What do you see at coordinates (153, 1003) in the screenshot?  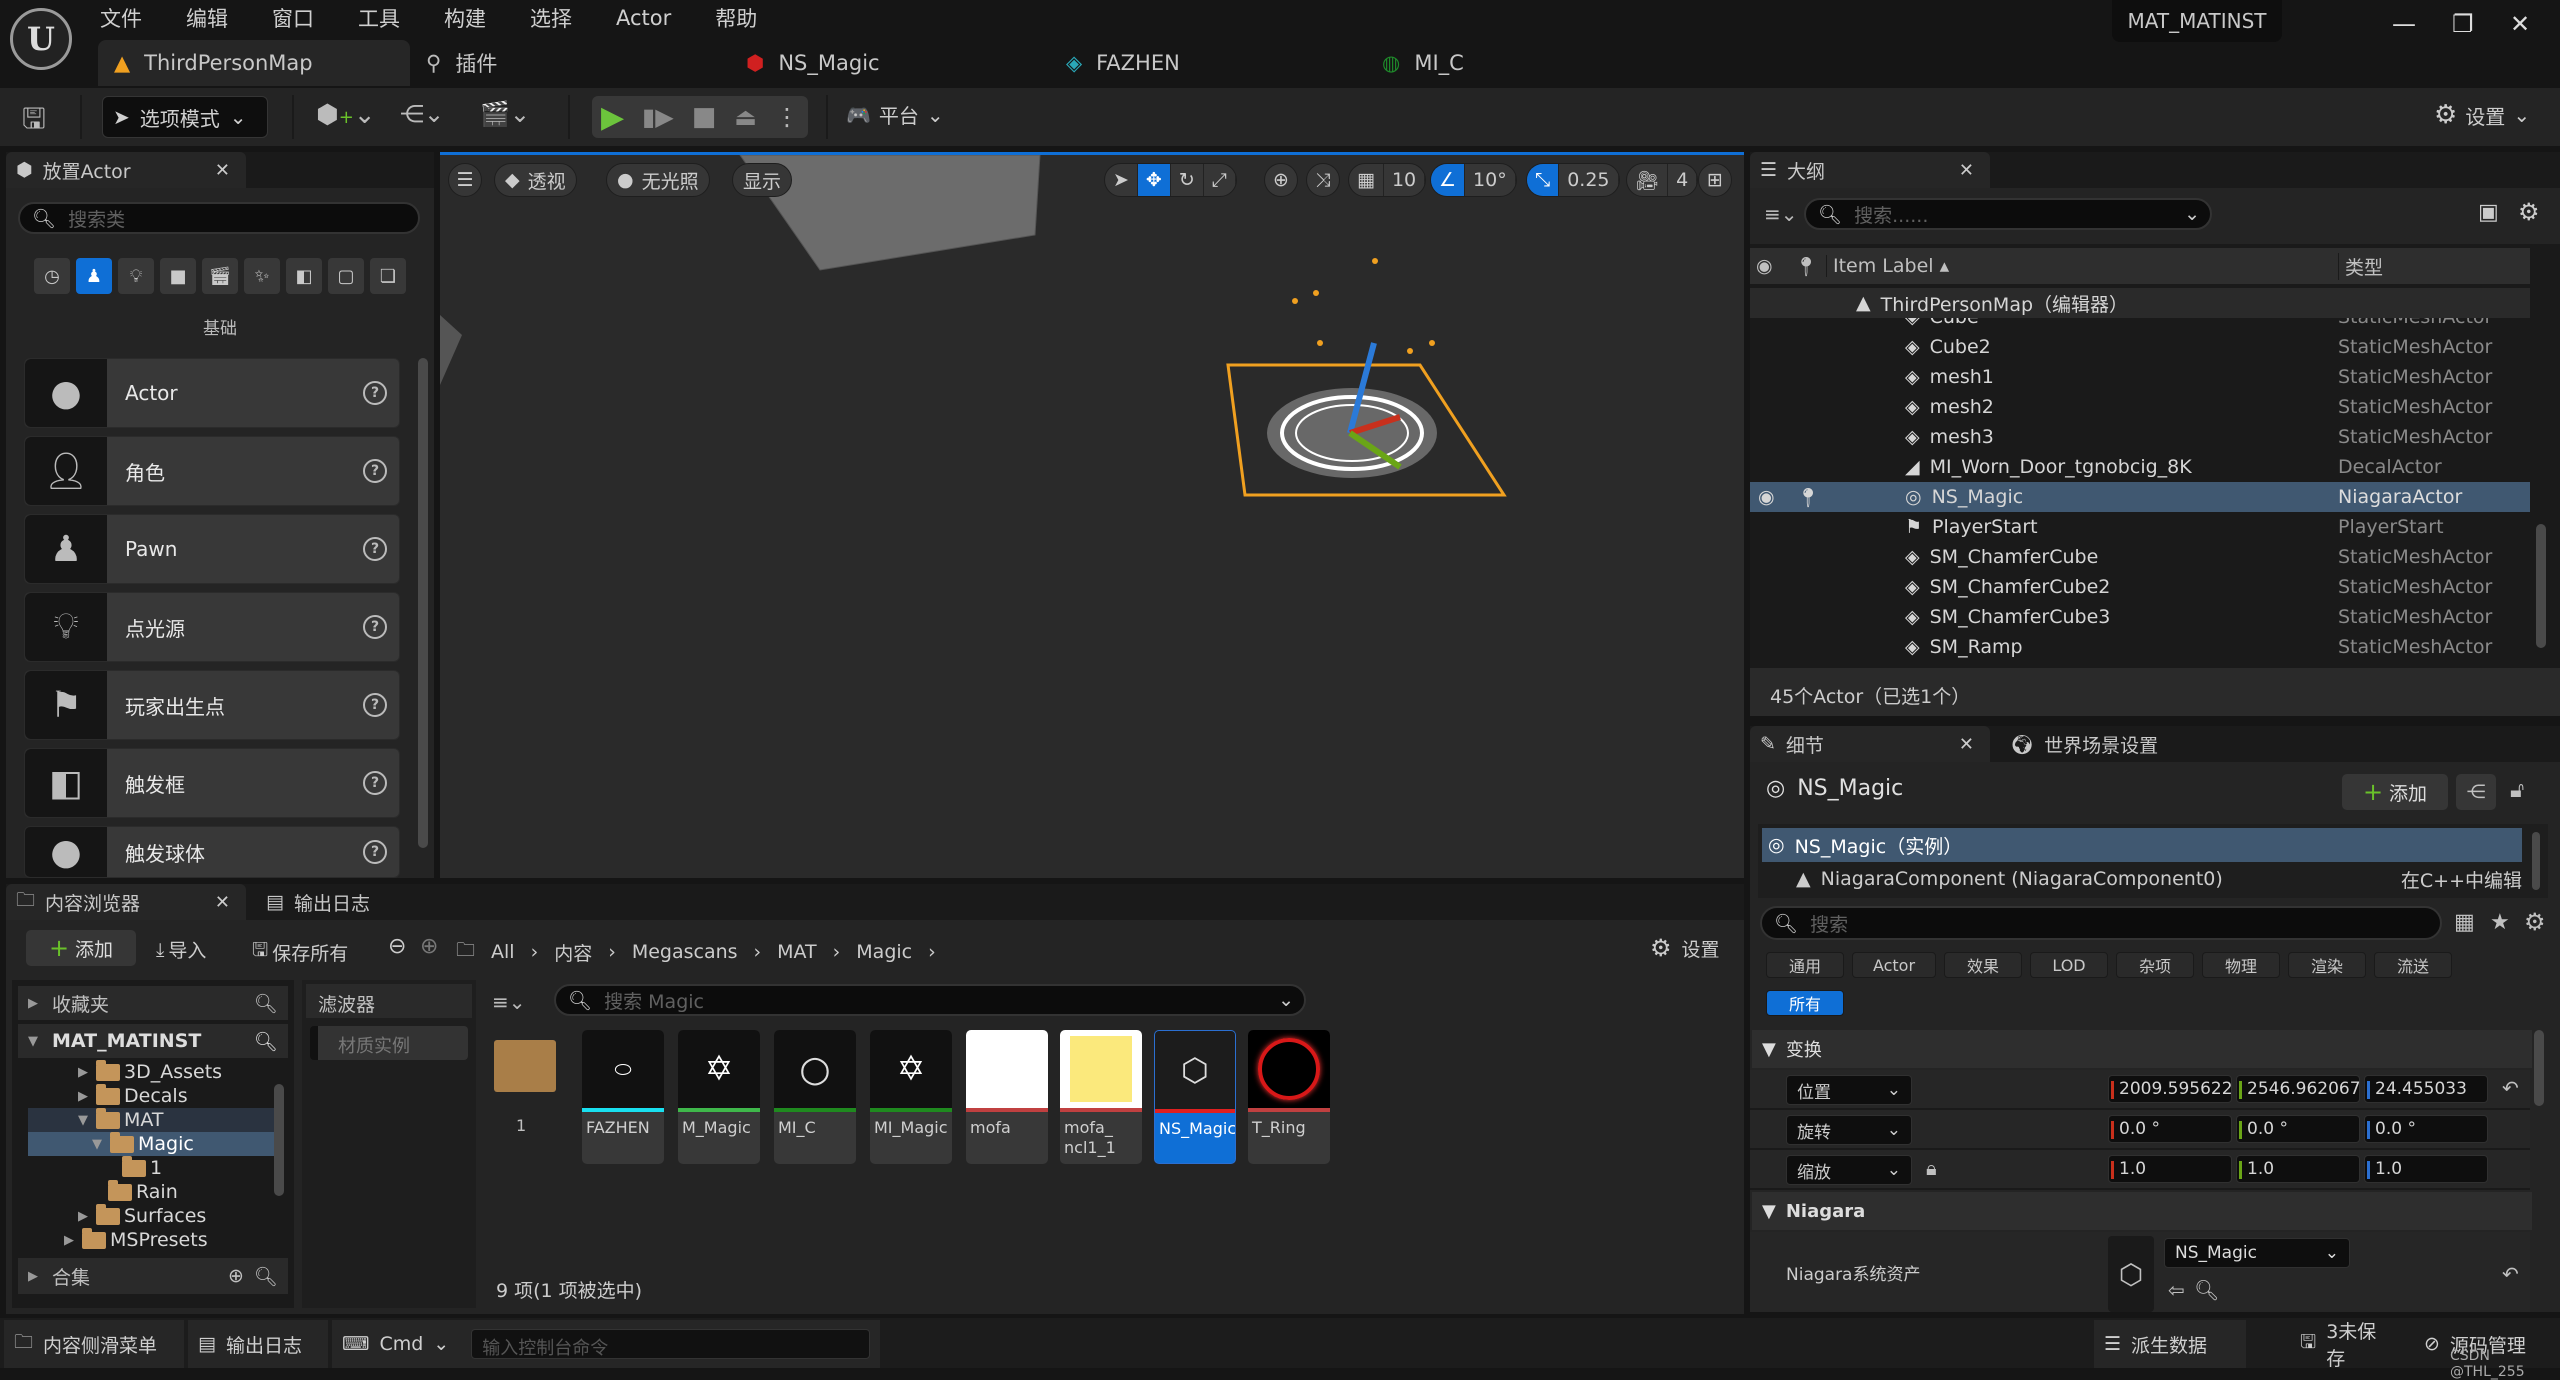 I see `favorites-header: ▶ 收藏夹 🔍︎` at bounding box center [153, 1003].